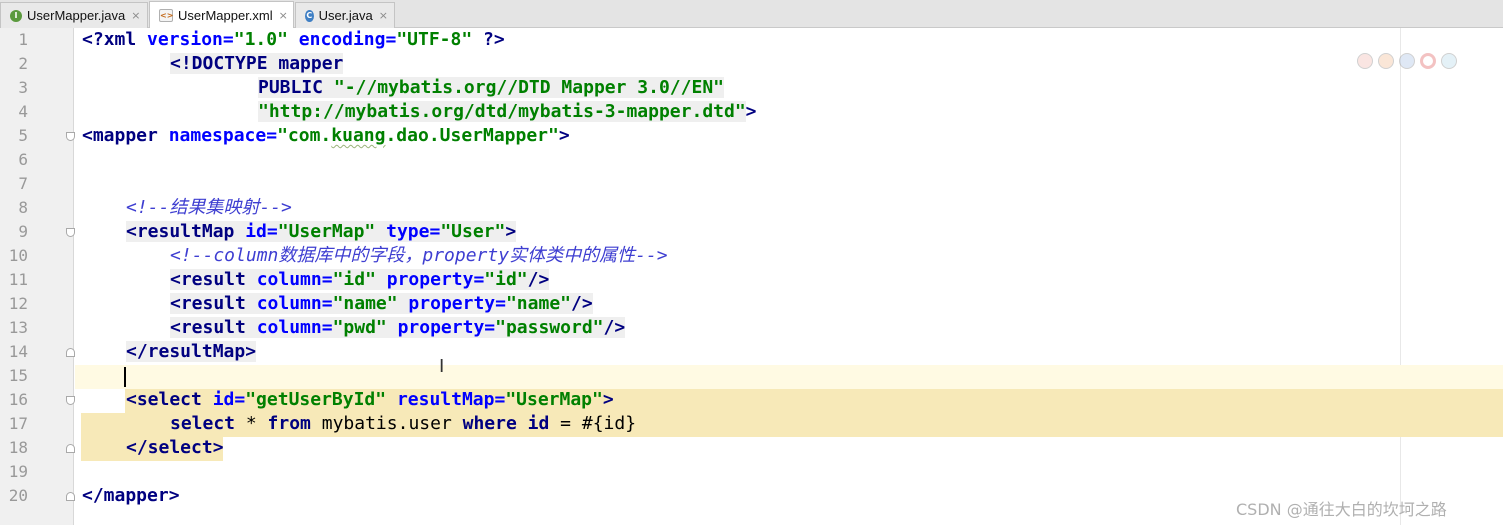 This screenshot has width=1503, height=525. Describe the element at coordinates (1400, 276) in the screenshot. I see `right-margin-guide` at that location.